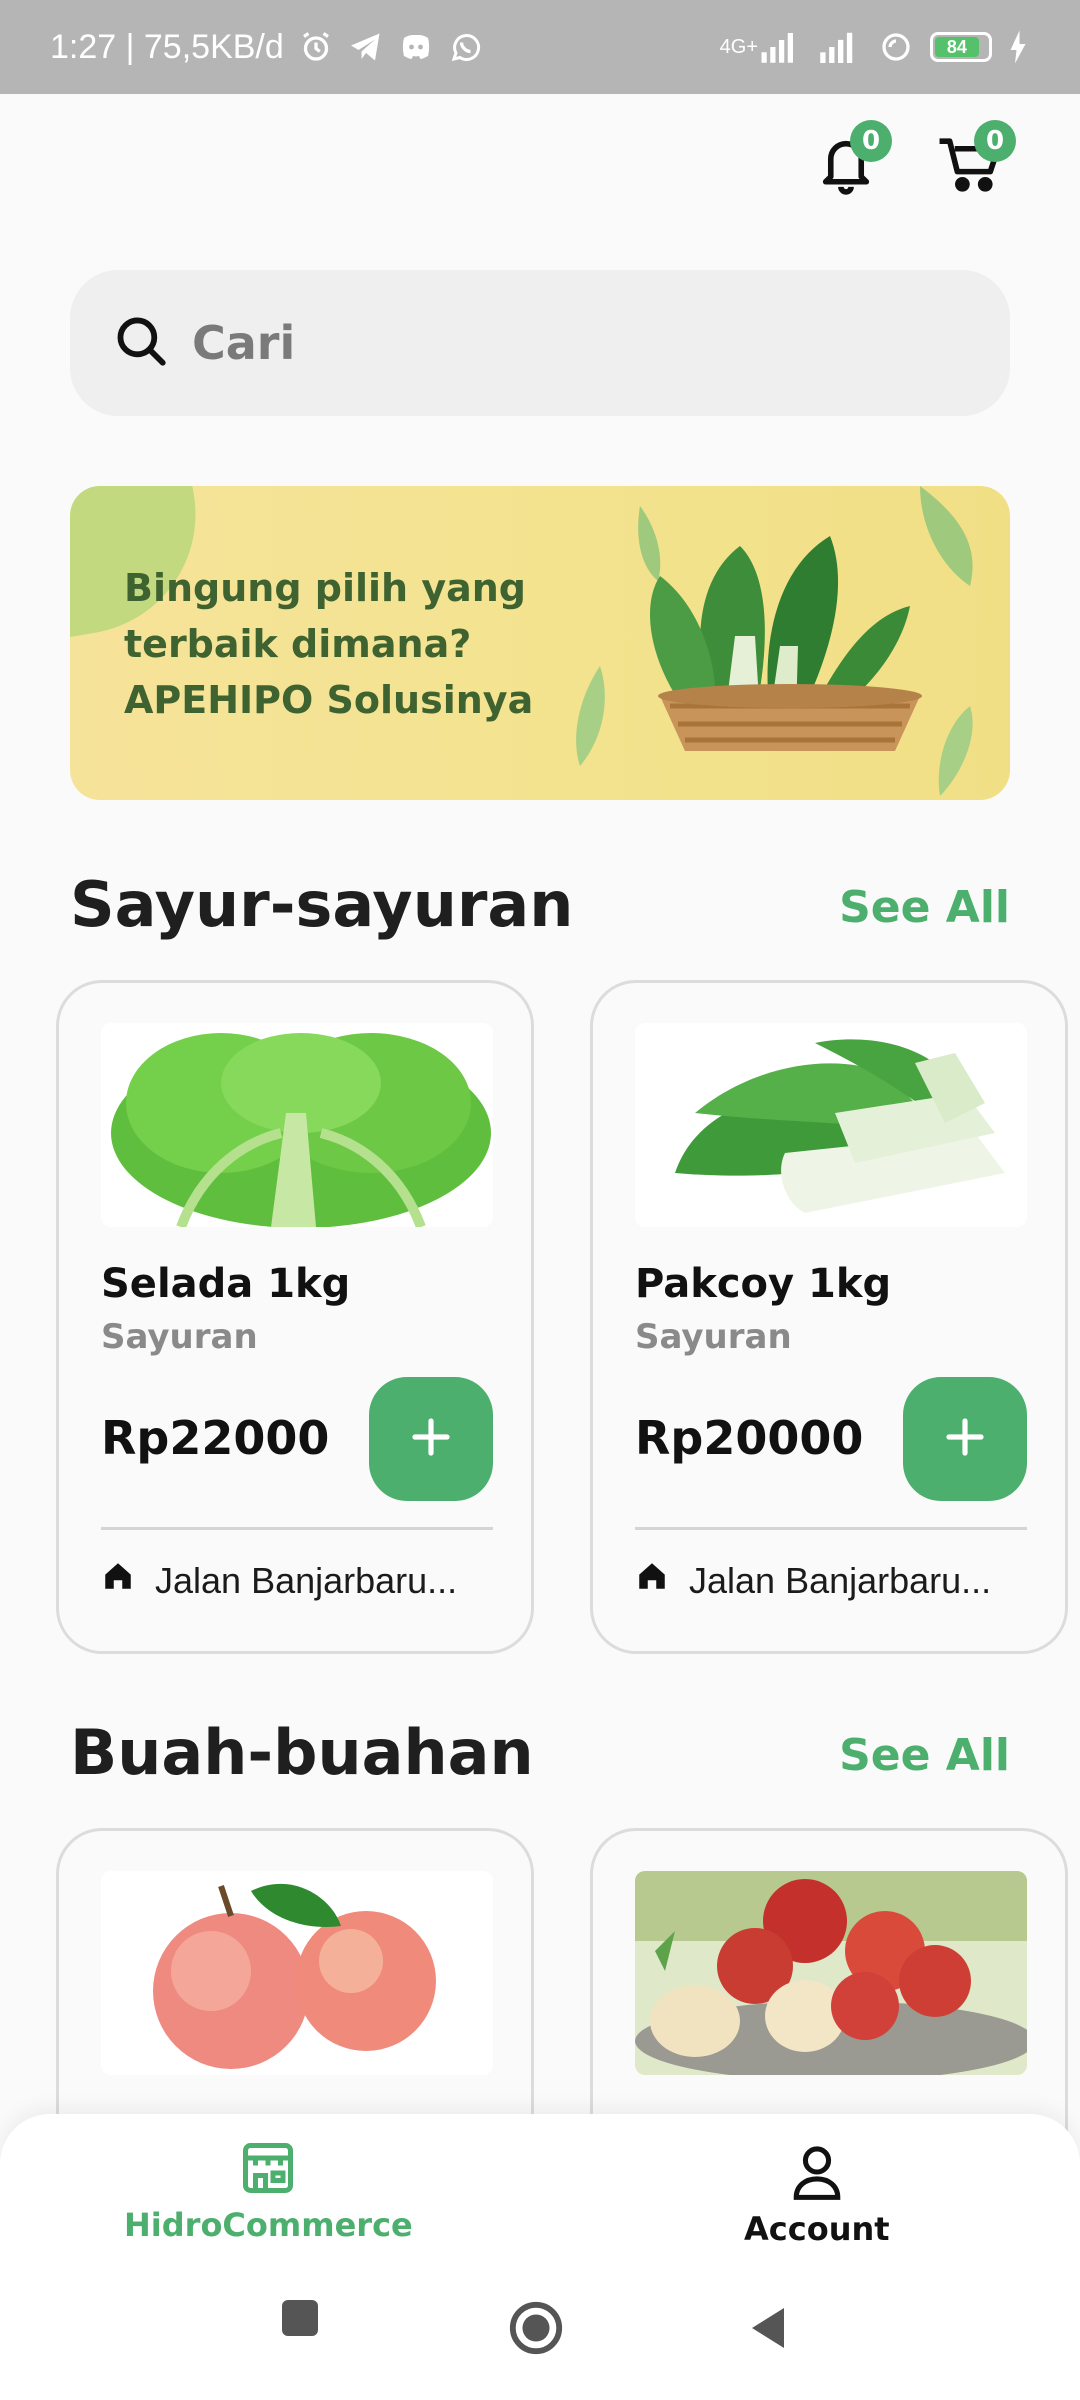 This screenshot has height=2400, width=1080. What do you see at coordinates (226, 1284) in the screenshot?
I see `product-name: Selada 1kg` at bounding box center [226, 1284].